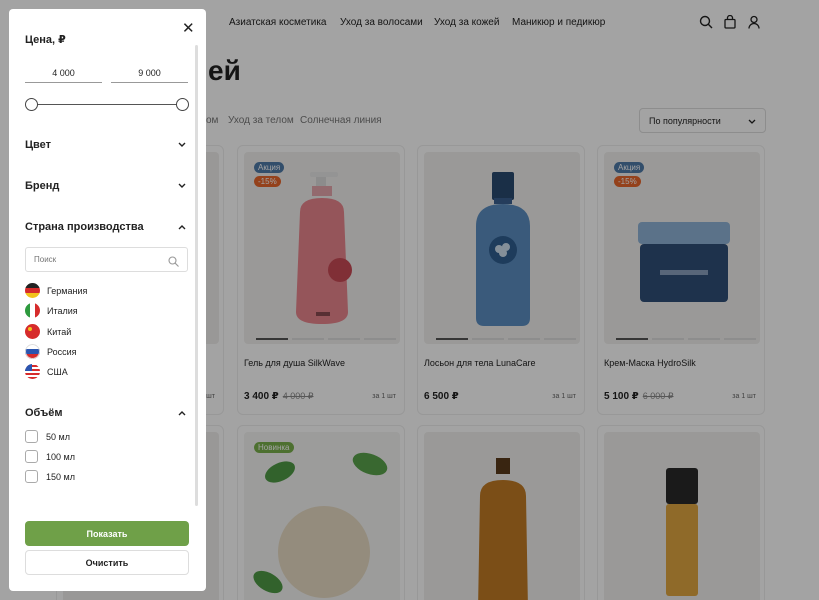 The image size is (819, 600). Describe the element at coordinates (32, 290) in the screenshot. I see `germany-flag-icon` at that location.